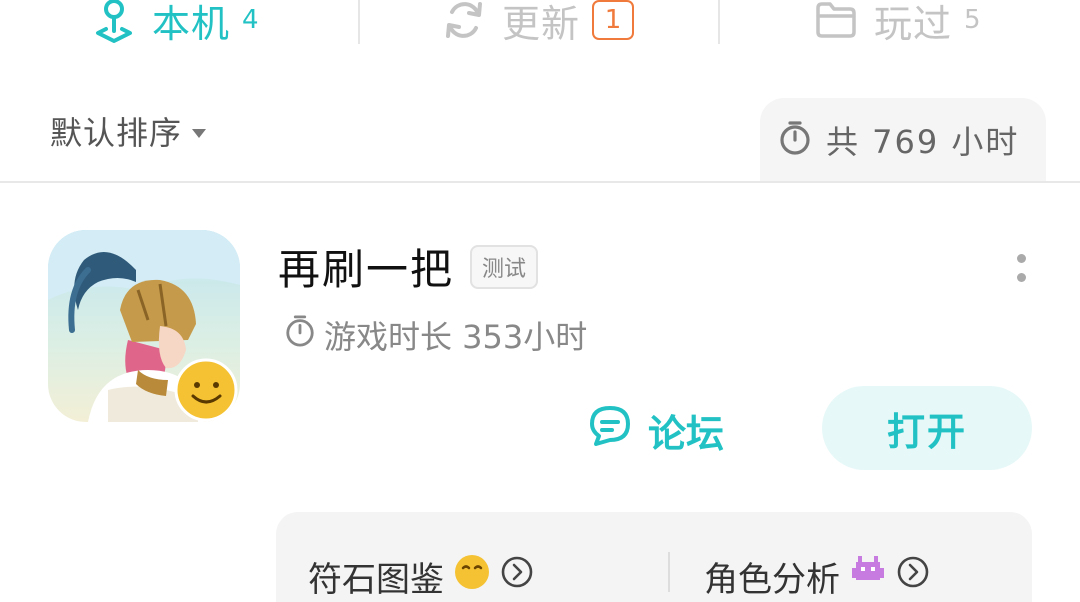 The width and height of the screenshot is (1080, 602). I want to click on sort-dropdown: 默认排序, so click(128, 131).